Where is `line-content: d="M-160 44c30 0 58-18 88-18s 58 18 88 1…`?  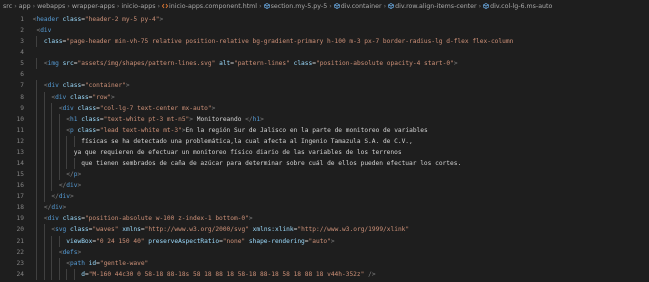
line-content: d="M-160 44c30 0 58-18 88-18s 58 18 88 1… is located at coordinates (228, 274).